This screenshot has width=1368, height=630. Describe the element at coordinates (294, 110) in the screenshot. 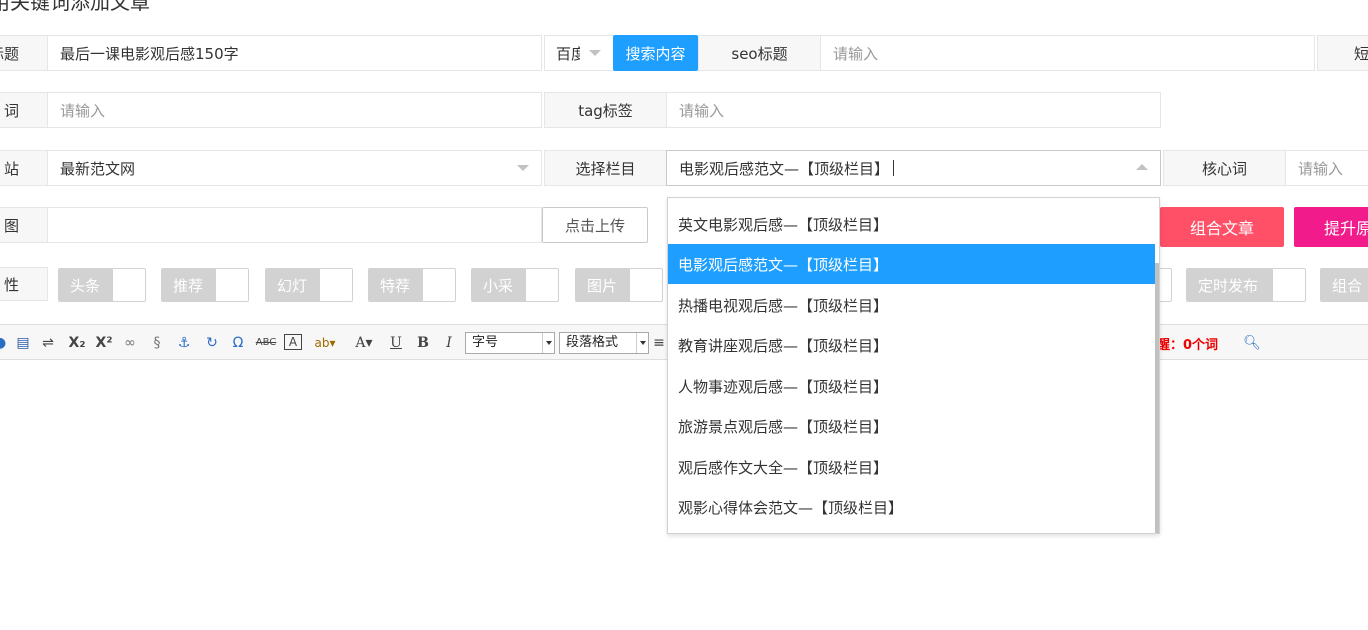

I see `keyword-input: 请输入` at that location.